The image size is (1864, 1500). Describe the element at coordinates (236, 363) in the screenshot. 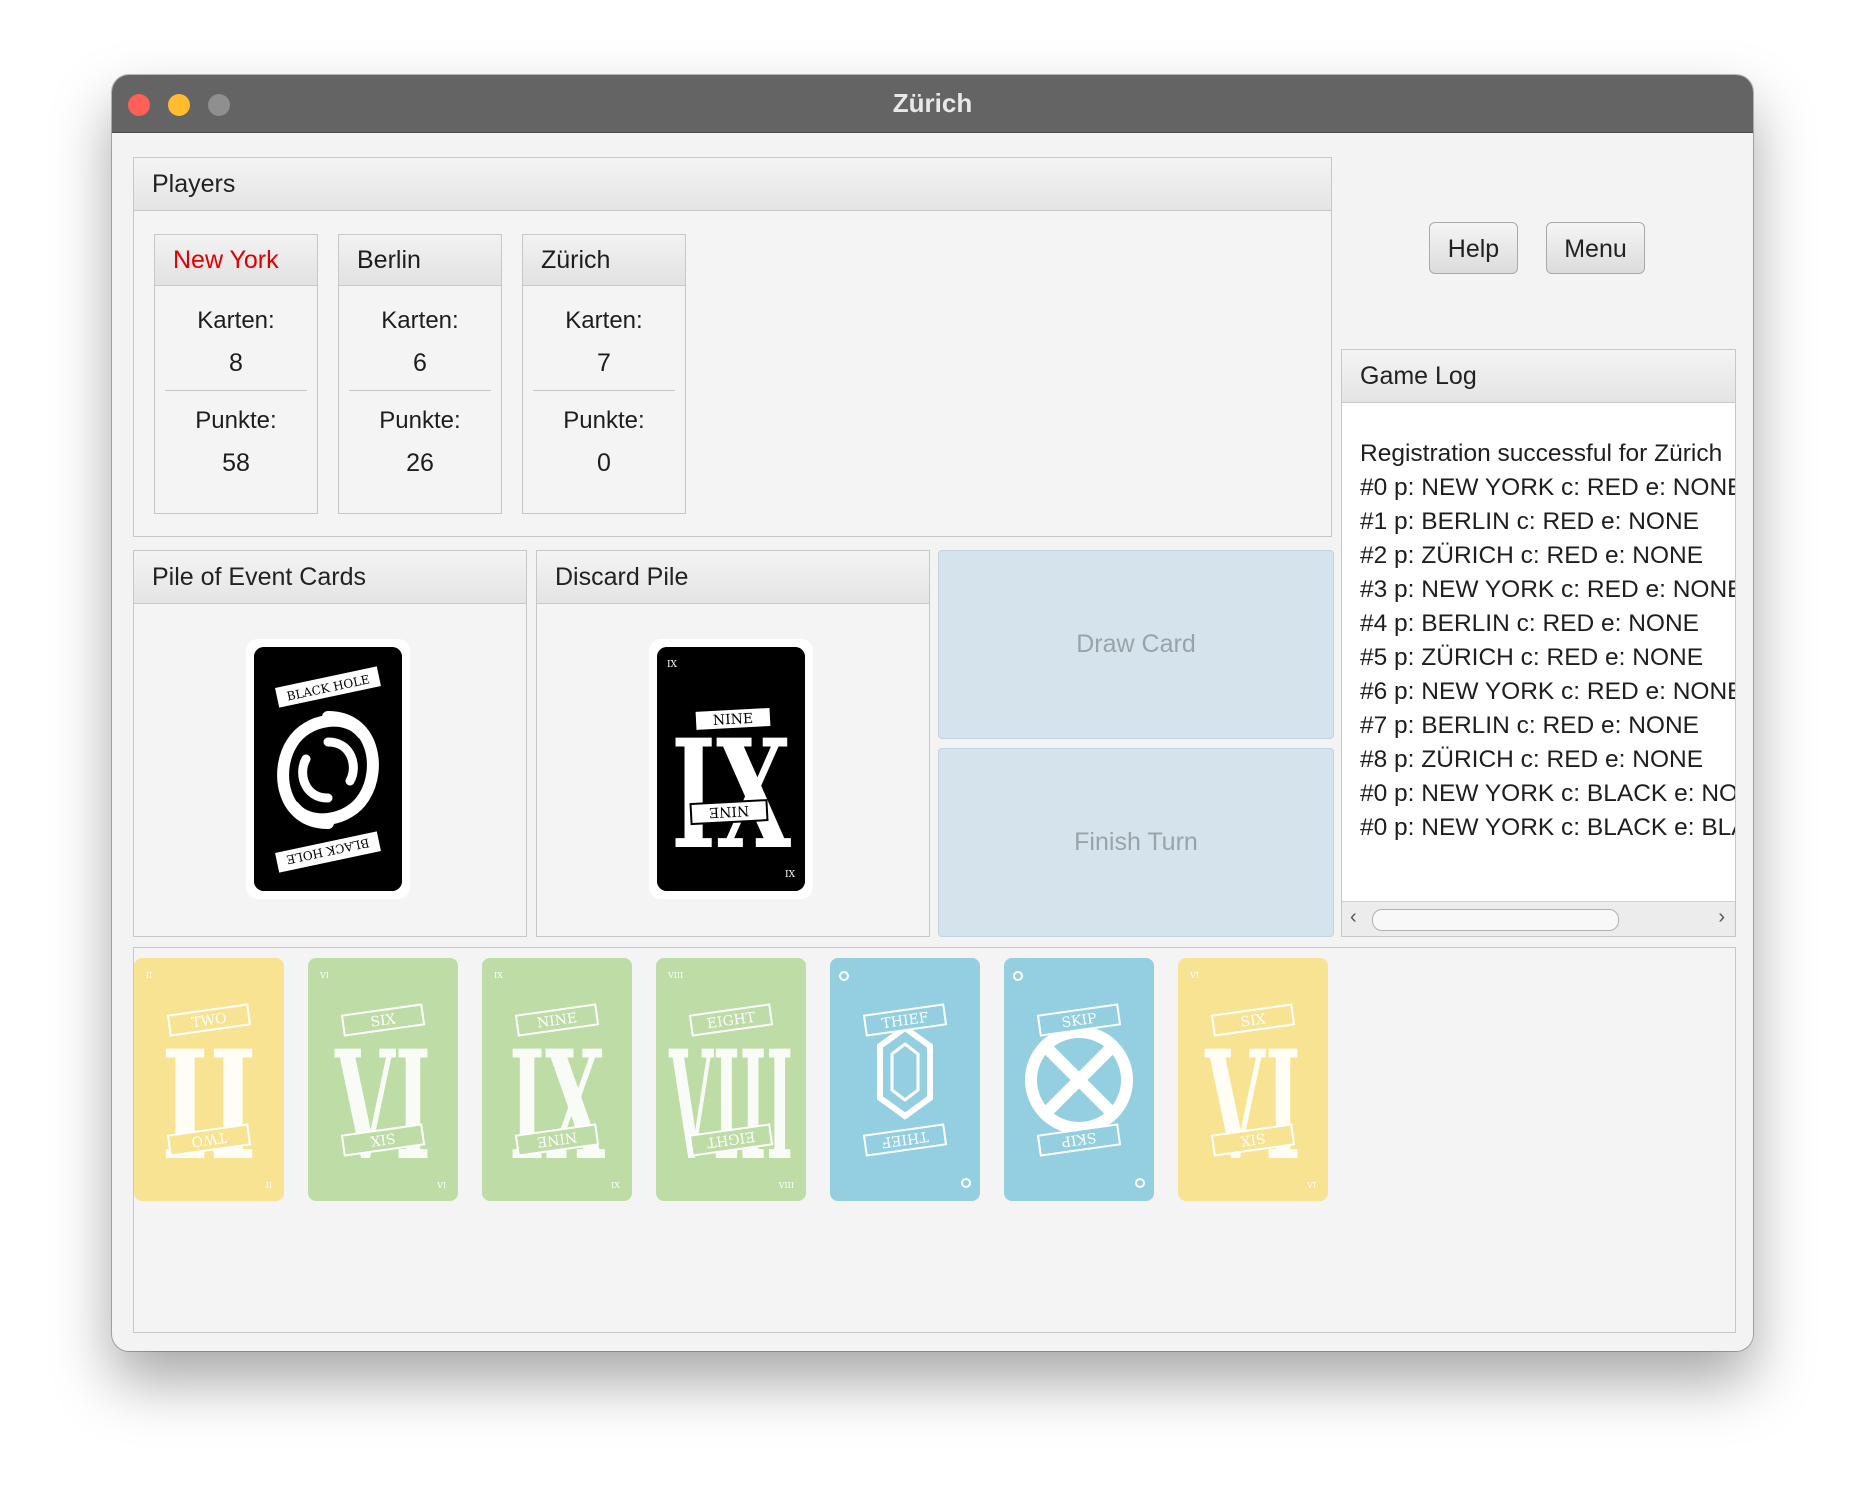

I see `karten-count: 8` at that location.